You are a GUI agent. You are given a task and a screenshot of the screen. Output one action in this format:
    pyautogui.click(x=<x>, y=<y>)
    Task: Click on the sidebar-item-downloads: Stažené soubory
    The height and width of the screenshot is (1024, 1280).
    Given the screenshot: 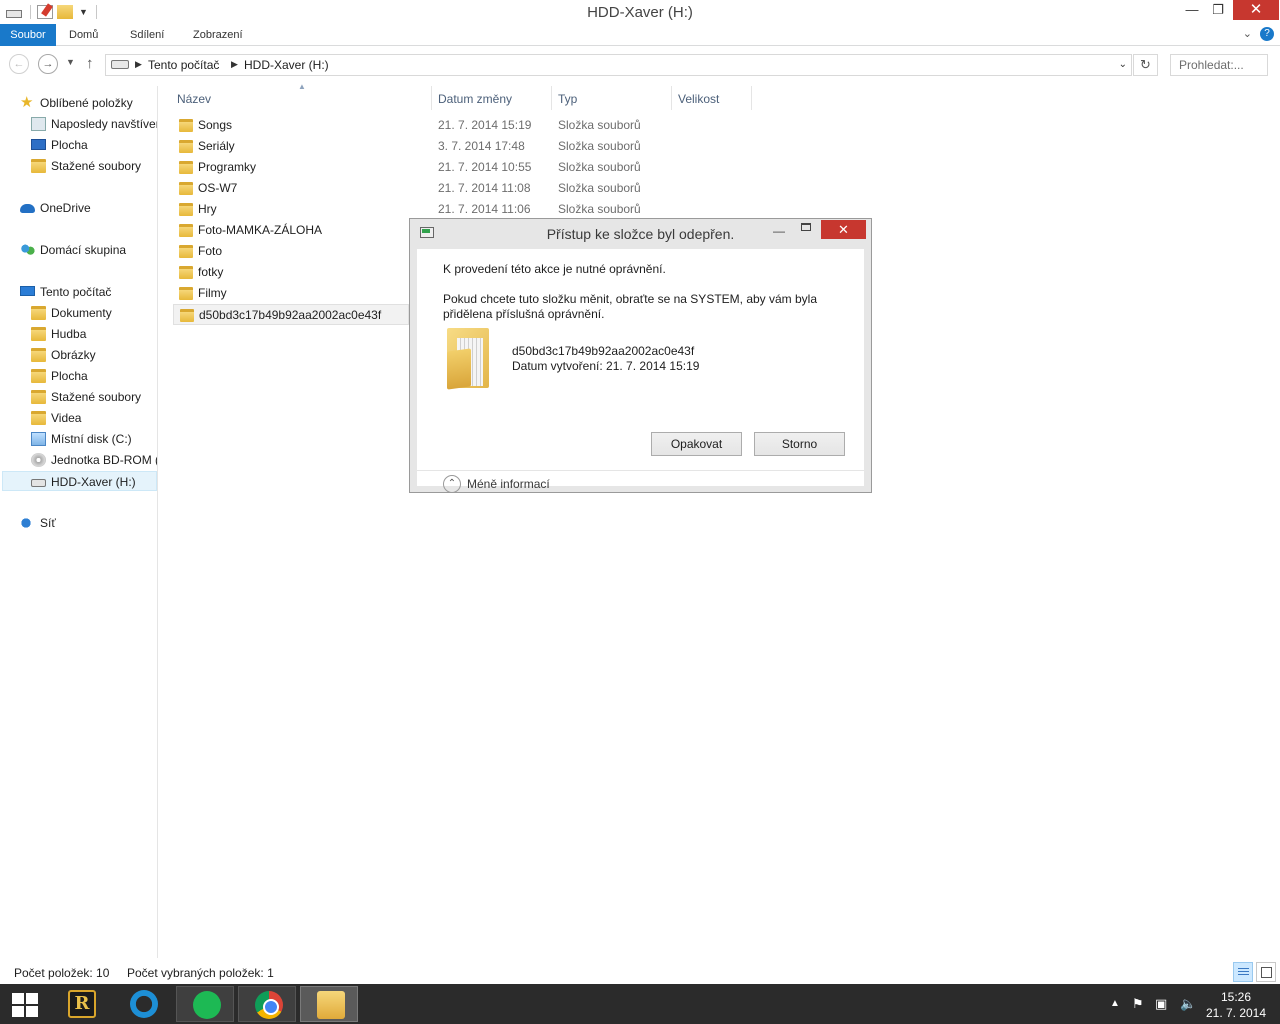 What is the action you would take?
    pyautogui.click(x=94, y=166)
    